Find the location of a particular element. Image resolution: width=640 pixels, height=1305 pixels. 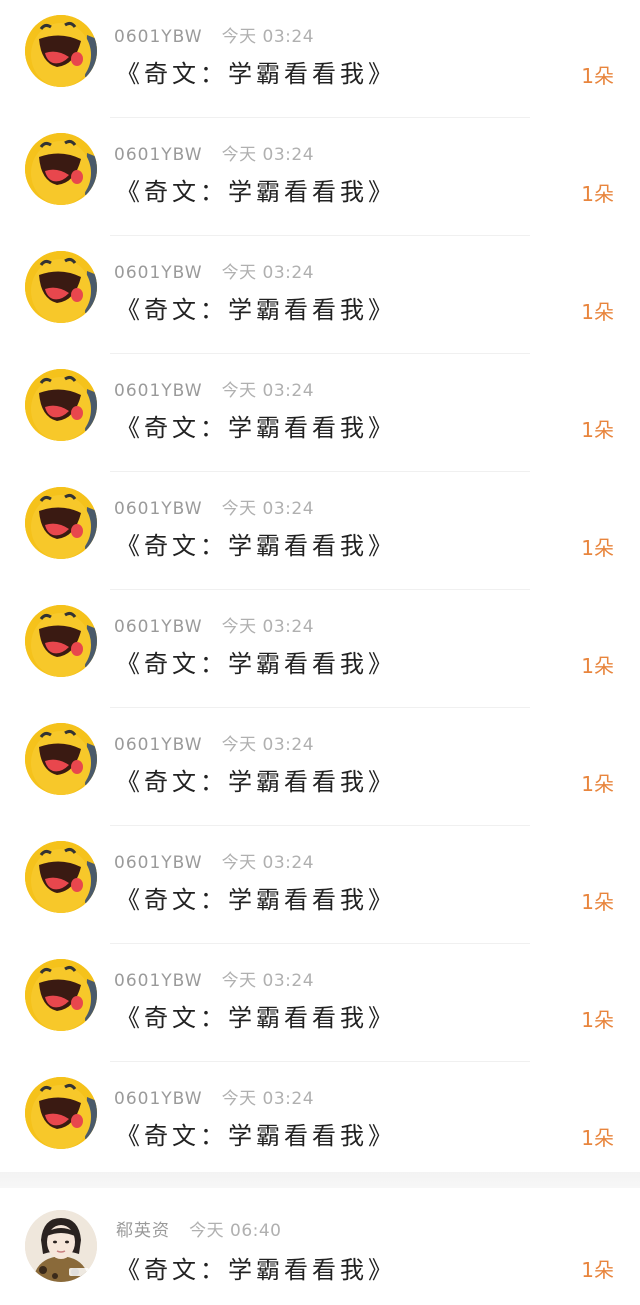

girl-photo-avatar-icon is located at coordinates (61, 1246).